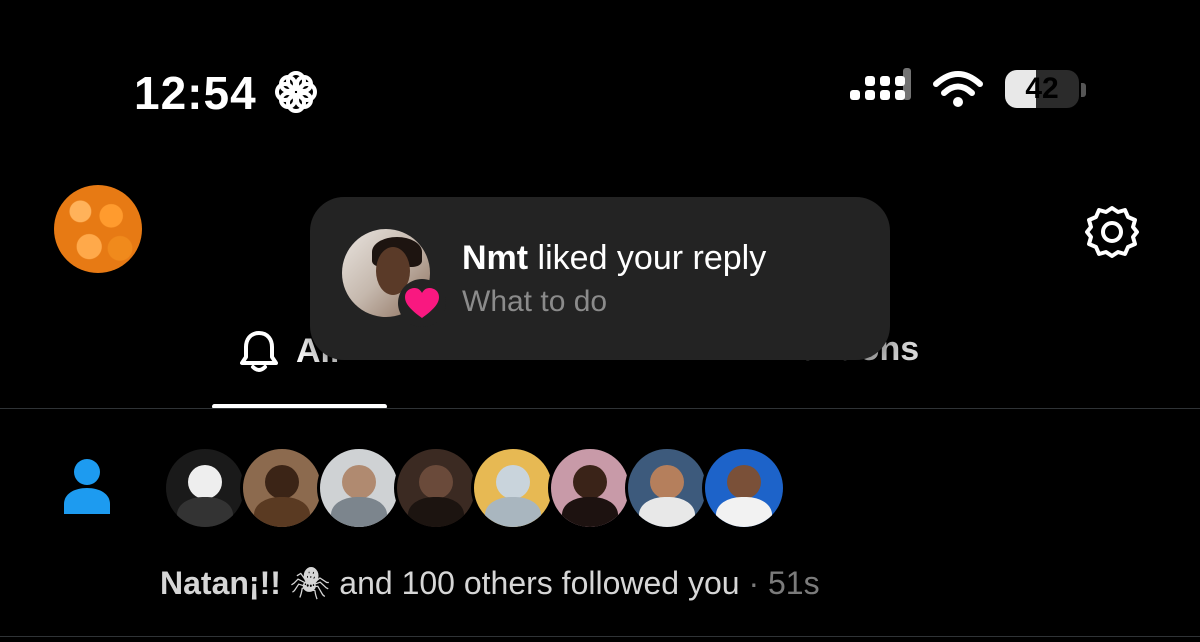 This screenshot has width=1200, height=642. I want to click on settings-gear-icon, so click(1112, 232).